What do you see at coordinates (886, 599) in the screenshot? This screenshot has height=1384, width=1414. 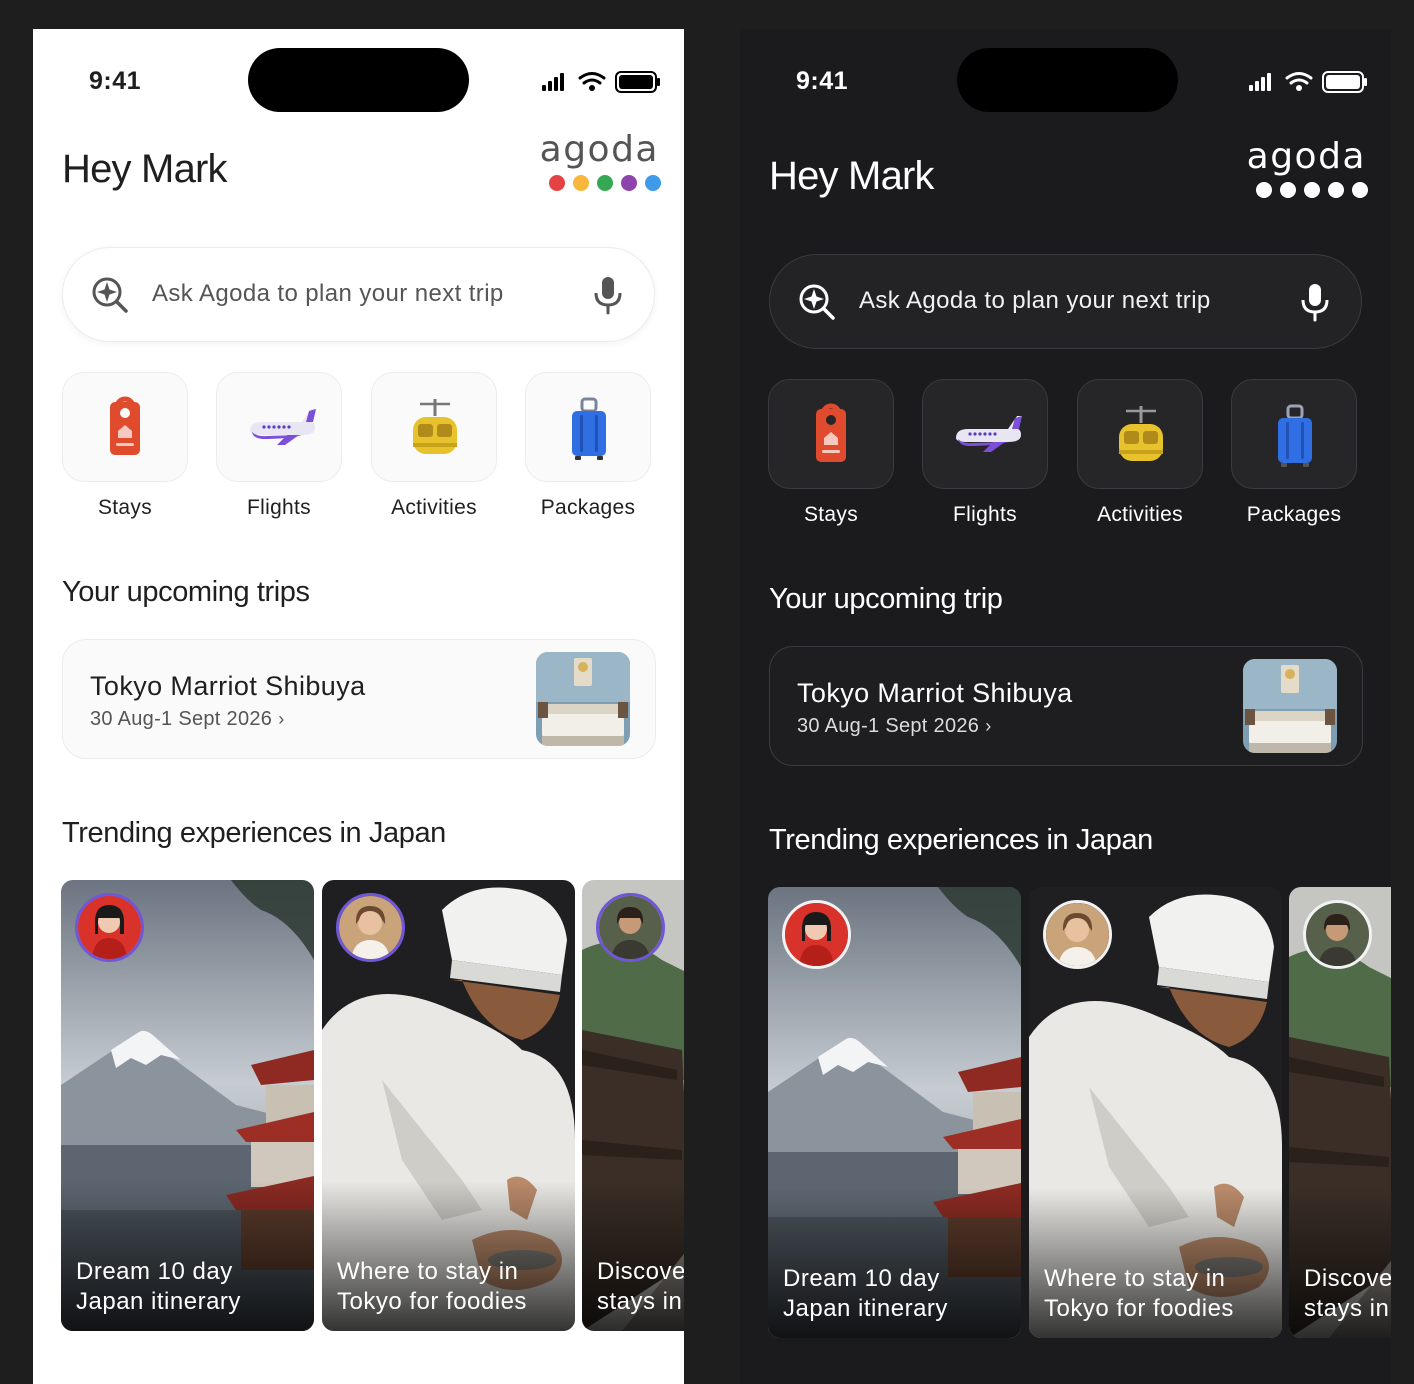 I see `upcoming-trips-title: Your upcoming trip` at bounding box center [886, 599].